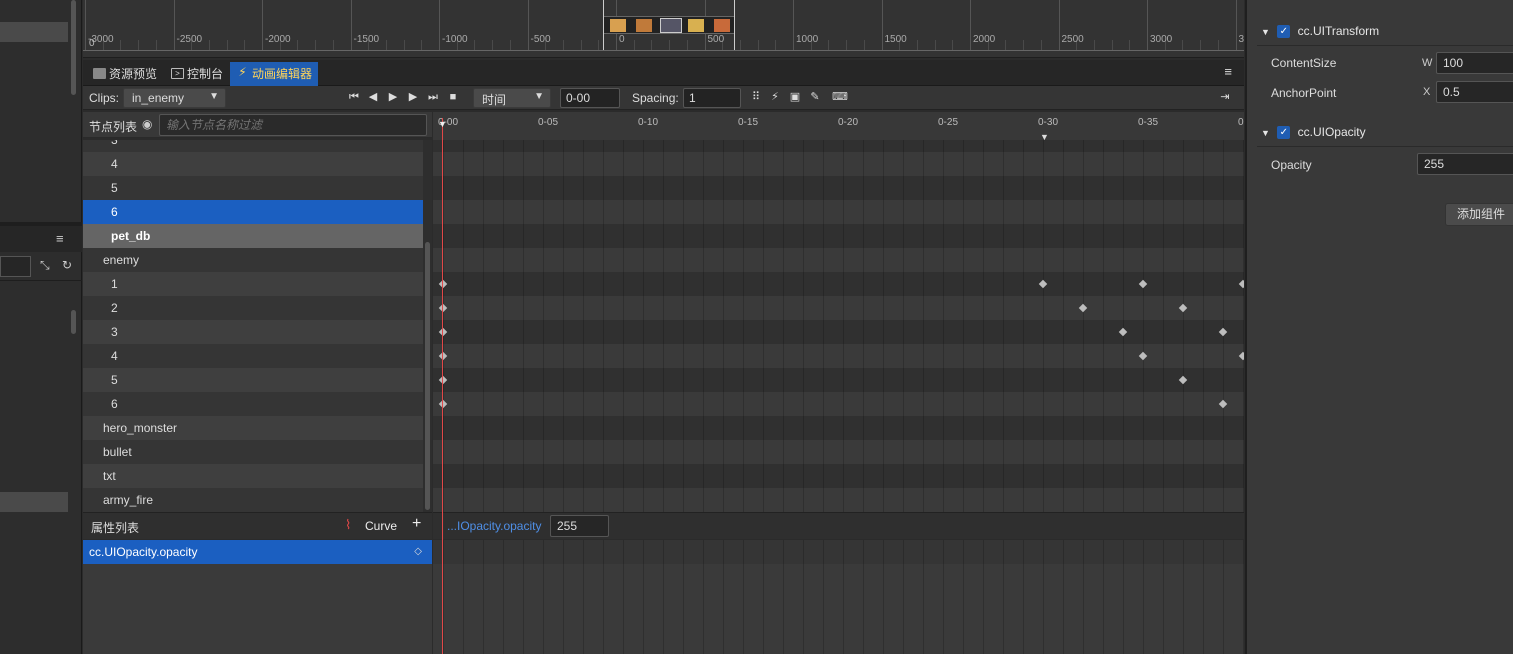 The image size is (1513, 654). Describe the element at coordinates (15, 266) in the screenshot. I see `filter-input` at that location.